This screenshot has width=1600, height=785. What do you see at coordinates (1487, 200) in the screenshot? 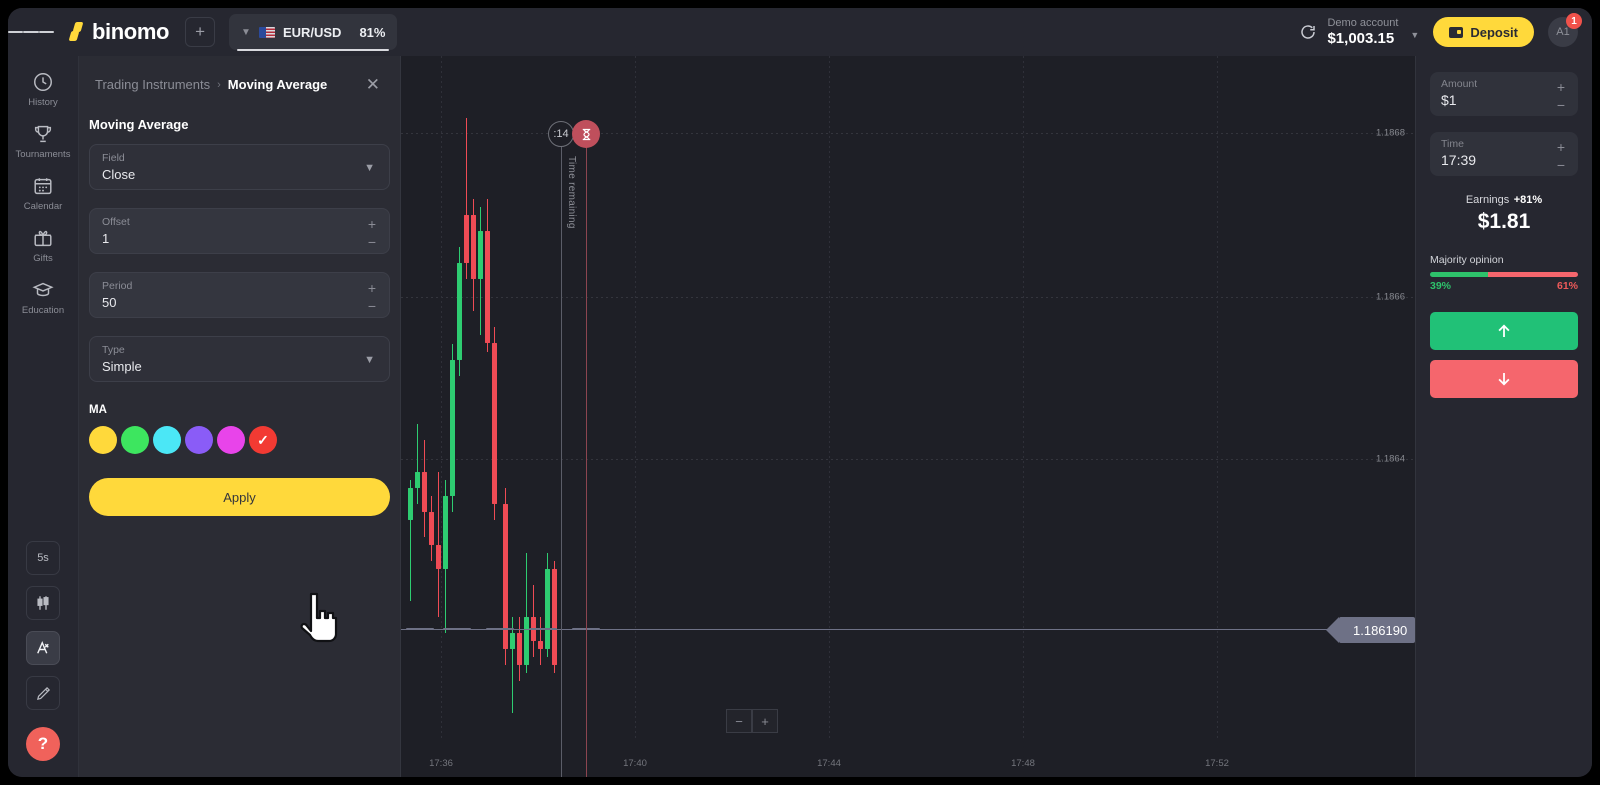
I see `earnings-label: Earnings` at bounding box center [1487, 200].